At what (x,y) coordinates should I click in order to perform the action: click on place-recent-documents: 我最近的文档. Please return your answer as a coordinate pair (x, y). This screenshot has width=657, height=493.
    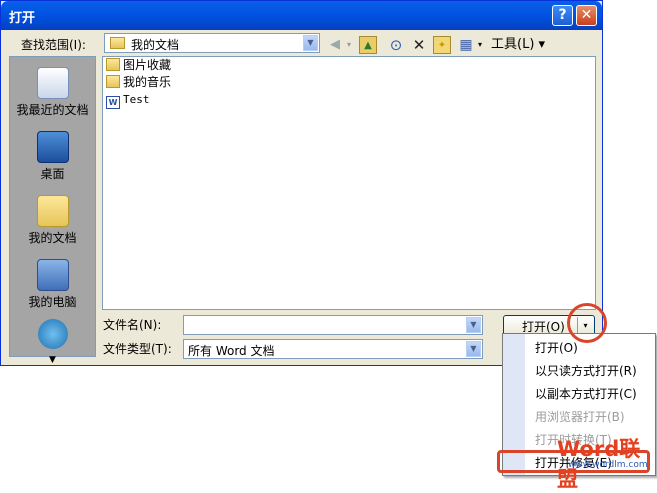
    Looking at the image, I should click on (52, 92).